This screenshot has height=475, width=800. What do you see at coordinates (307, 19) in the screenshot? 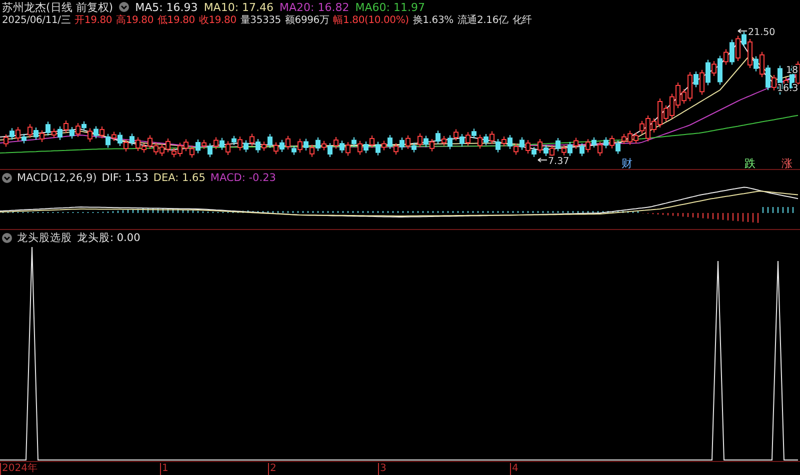
I see `quote-value: 额6996万` at bounding box center [307, 19].